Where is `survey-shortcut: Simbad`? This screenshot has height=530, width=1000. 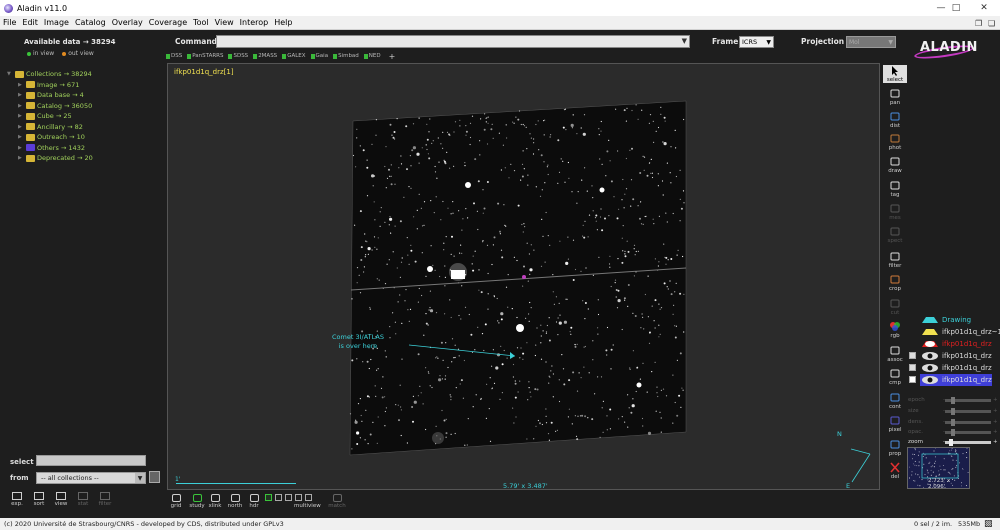 survey-shortcut: Simbad is located at coordinates (346, 56).